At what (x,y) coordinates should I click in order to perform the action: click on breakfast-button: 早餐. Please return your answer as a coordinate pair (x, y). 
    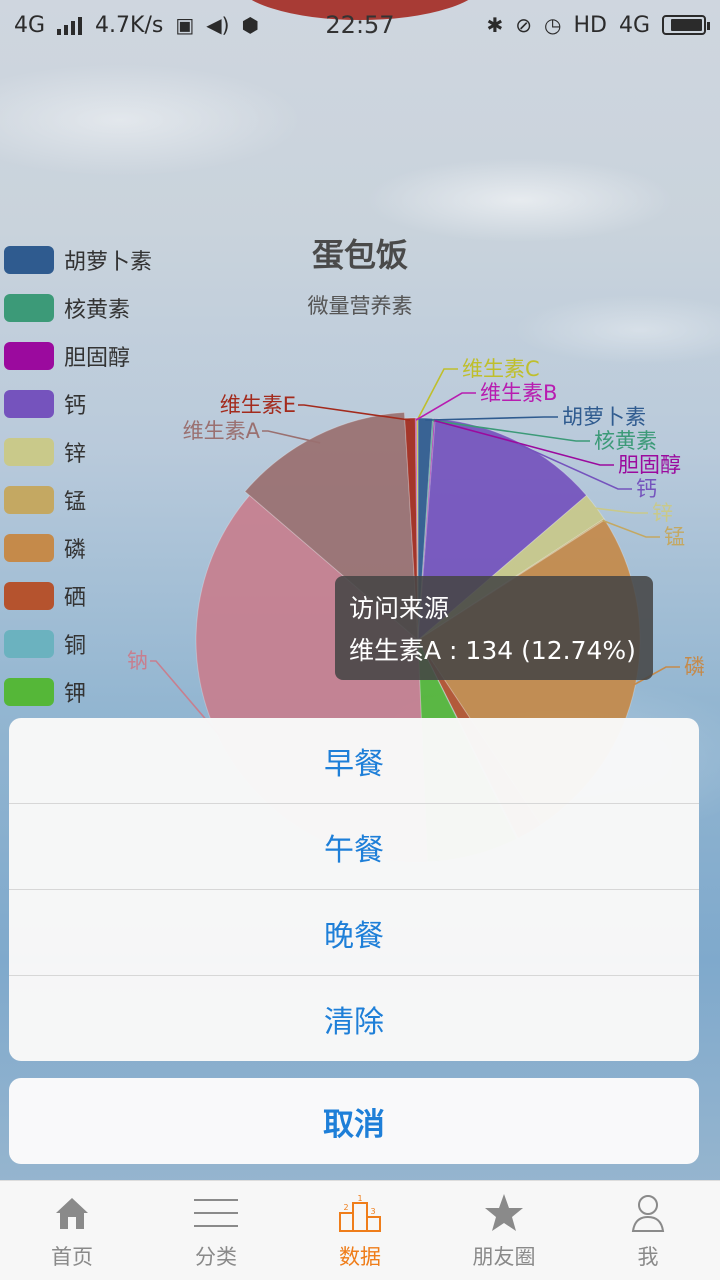
    Looking at the image, I should click on (354, 761).